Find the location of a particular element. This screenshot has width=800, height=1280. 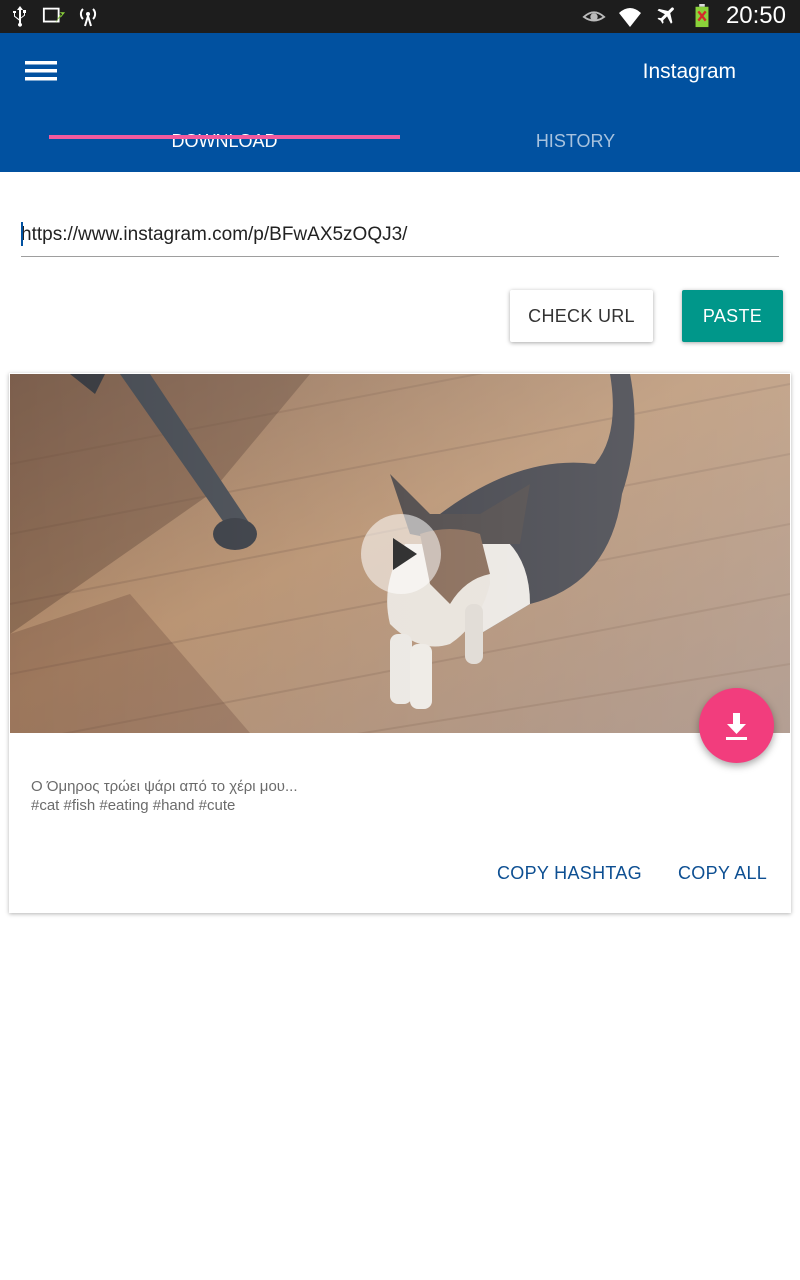

url-input is located at coordinates (400, 235).